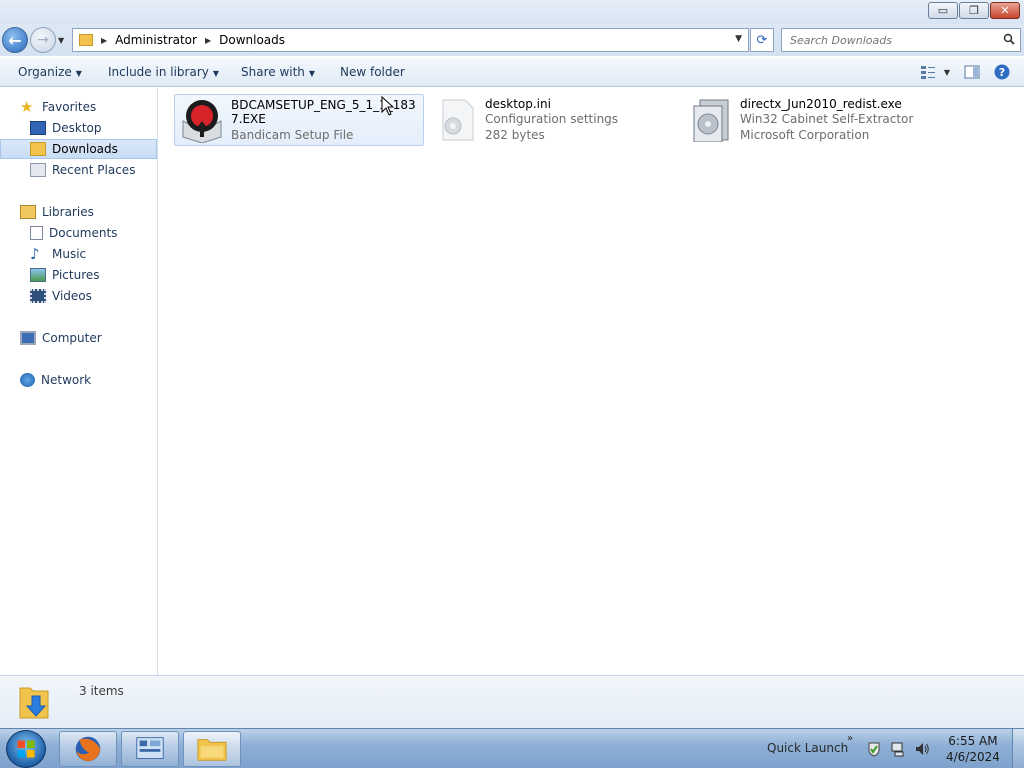  I want to click on action-center-icon, so click(874, 749).